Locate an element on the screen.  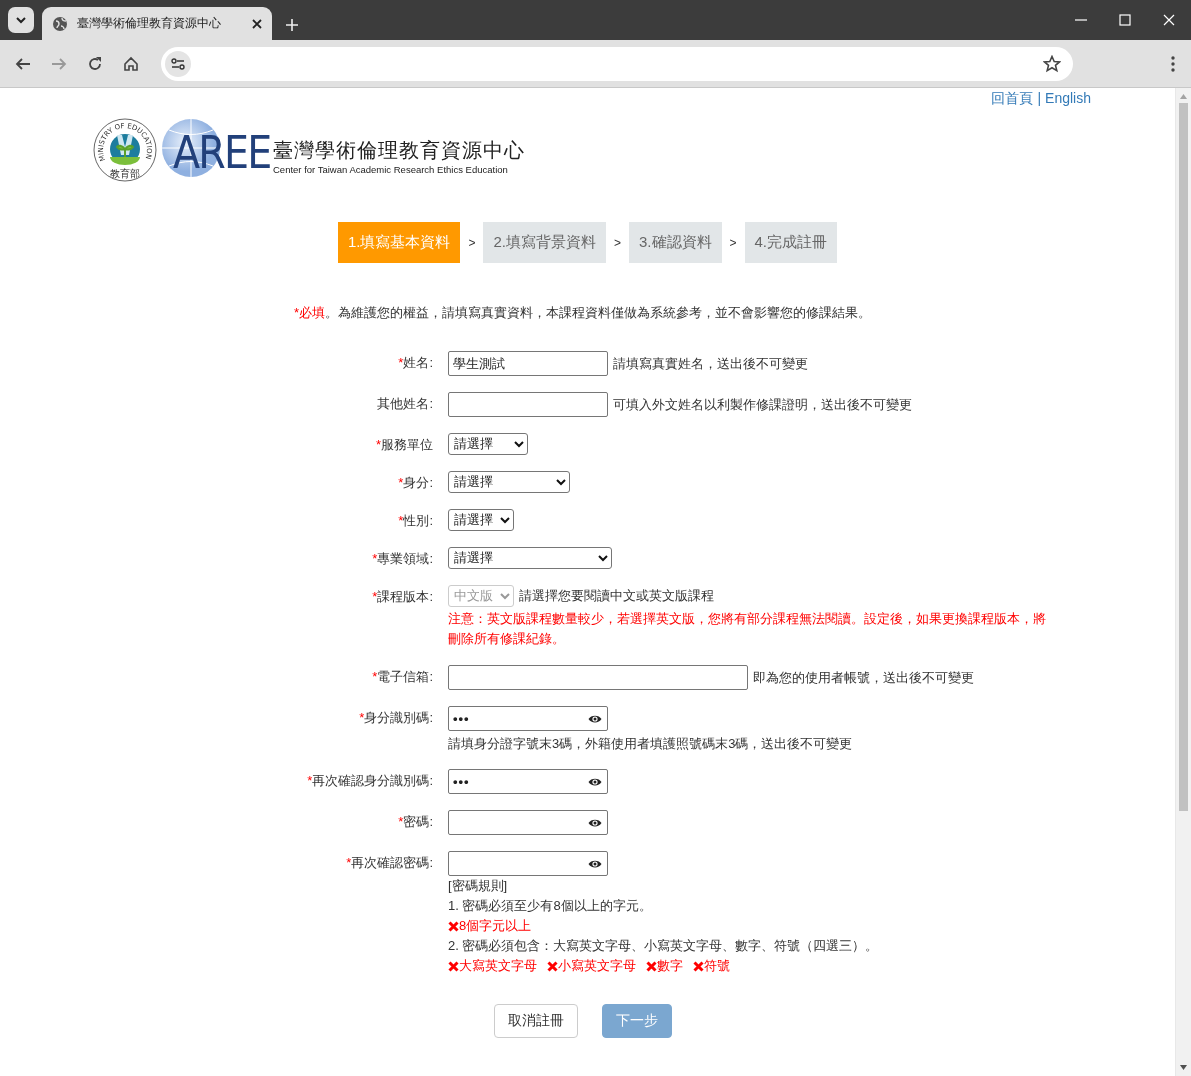
new-tab-icon is located at coordinates (292, 25).